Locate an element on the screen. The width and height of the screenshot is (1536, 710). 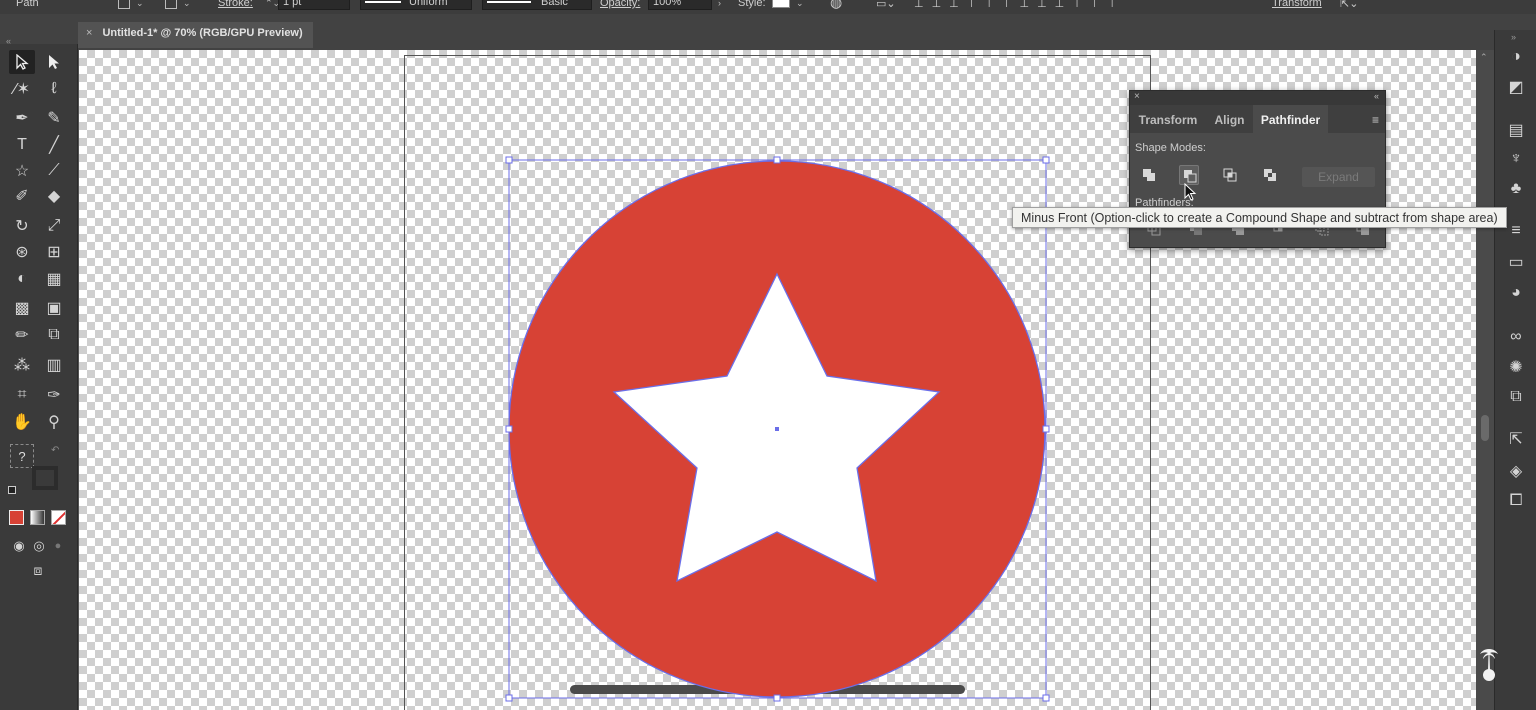
default-colors-icon is located at coordinates (12, 490).